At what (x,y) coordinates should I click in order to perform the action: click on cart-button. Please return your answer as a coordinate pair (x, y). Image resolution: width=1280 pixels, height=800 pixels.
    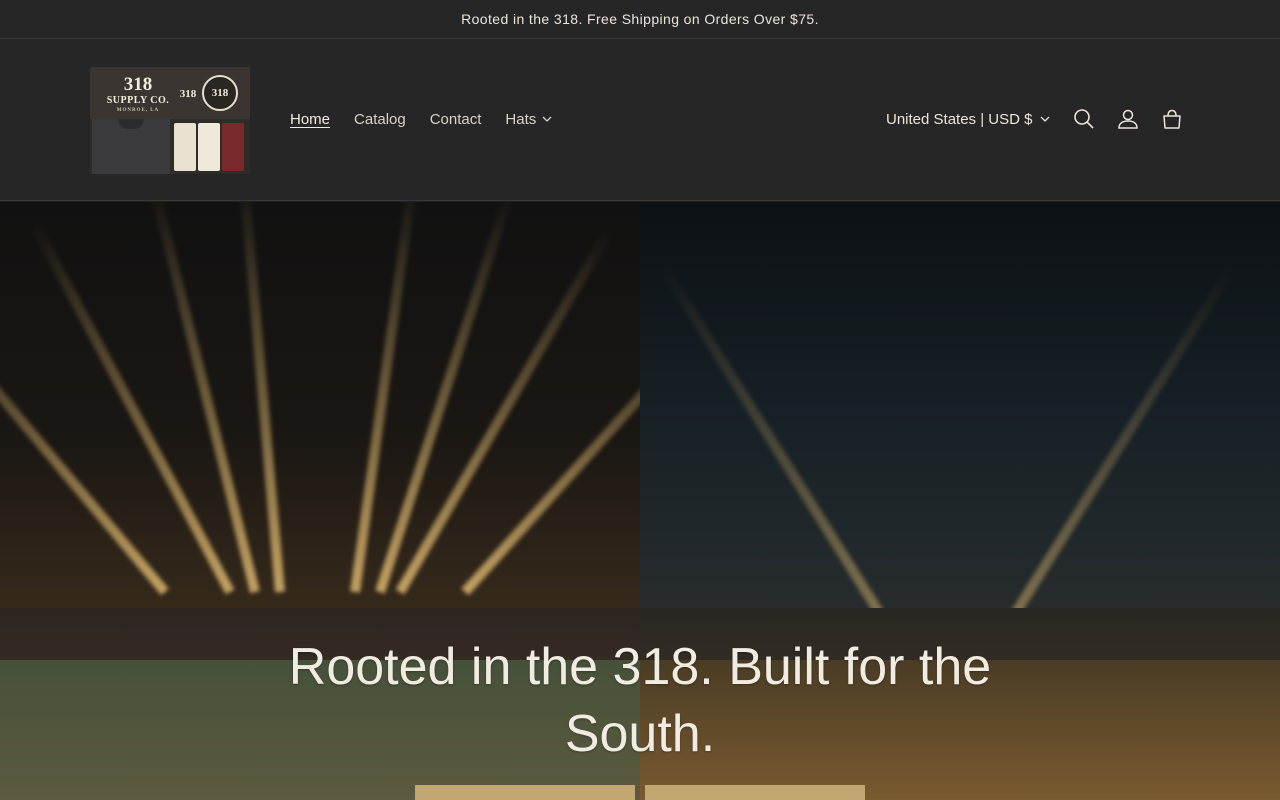
    Looking at the image, I should click on (1172, 120).